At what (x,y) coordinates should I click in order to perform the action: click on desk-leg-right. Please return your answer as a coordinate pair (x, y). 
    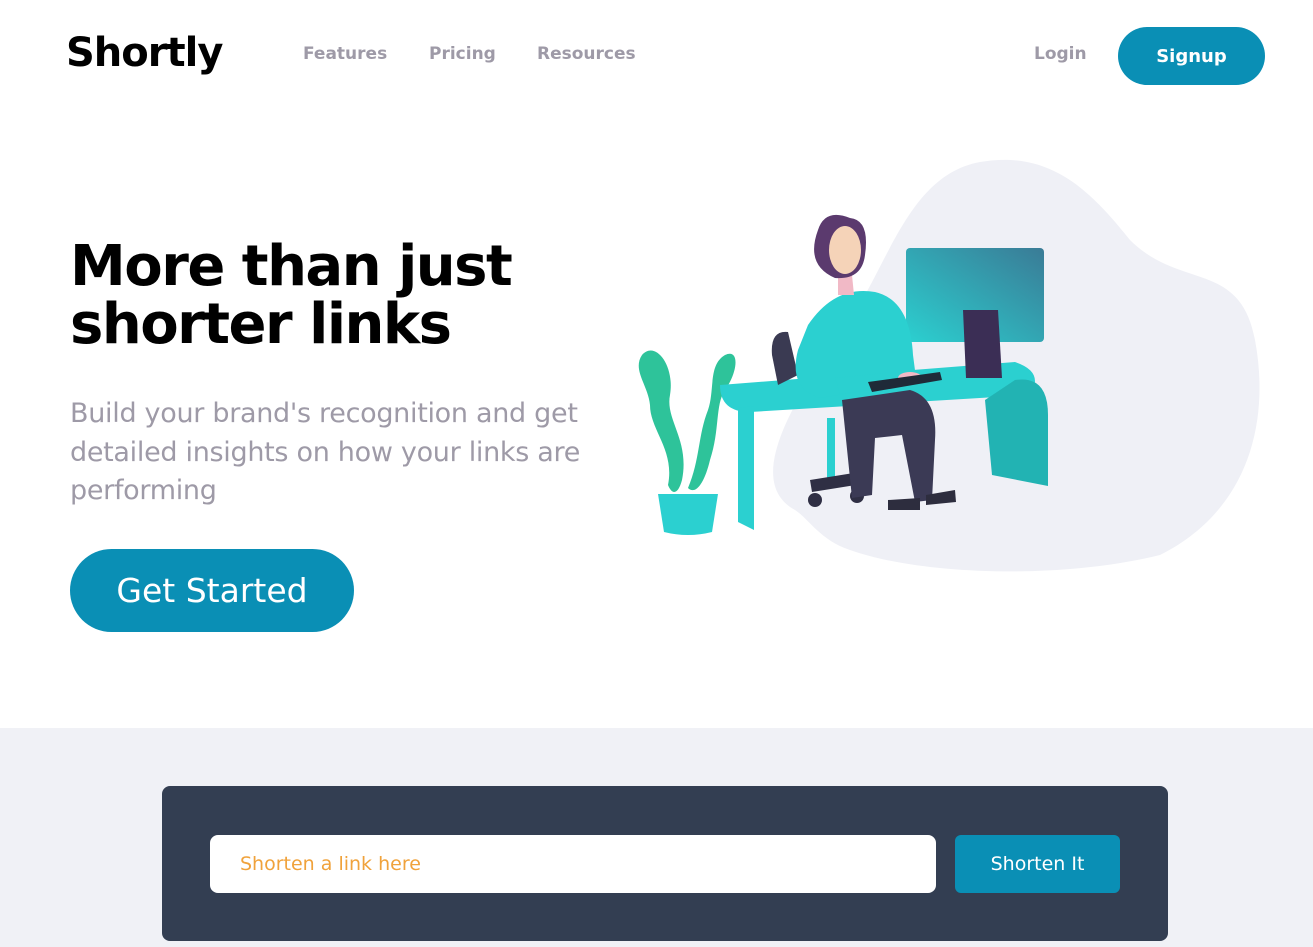
    Looking at the image, I should click on (1016, 432).